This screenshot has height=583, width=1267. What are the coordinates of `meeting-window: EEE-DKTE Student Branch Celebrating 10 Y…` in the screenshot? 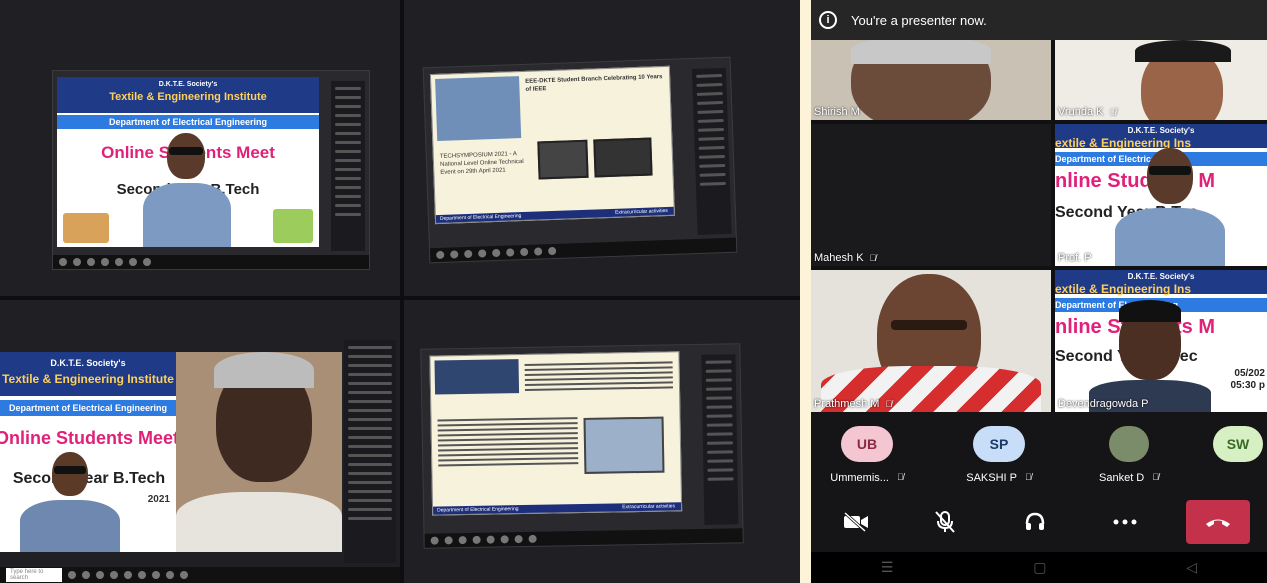 It's located at (580, 160).